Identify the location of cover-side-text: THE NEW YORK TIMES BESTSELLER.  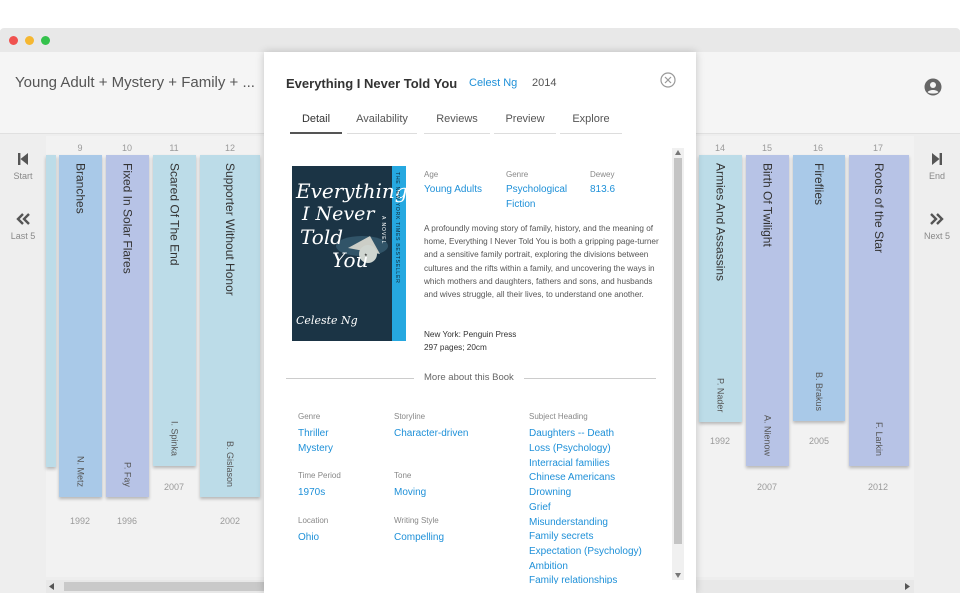
(397, 228).